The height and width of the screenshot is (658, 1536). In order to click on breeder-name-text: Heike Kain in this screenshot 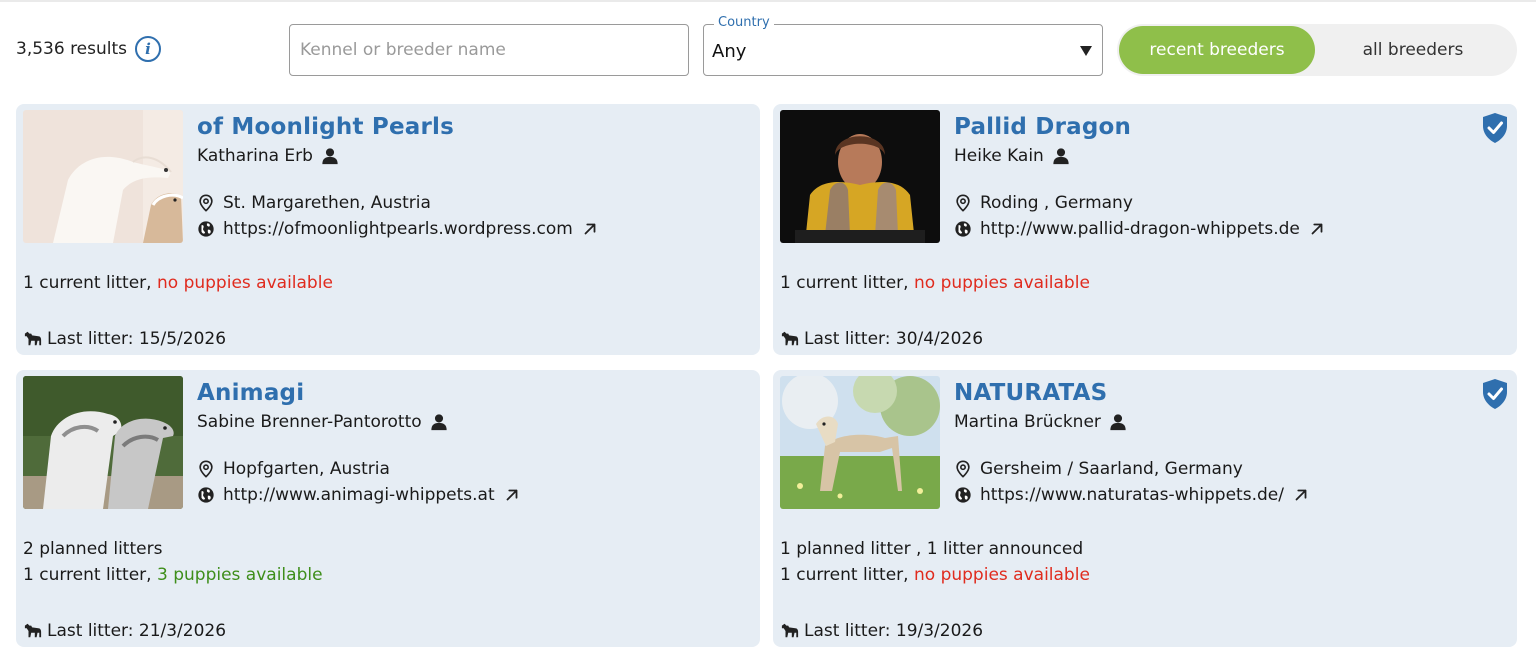, I will do `click(999, 156)`.